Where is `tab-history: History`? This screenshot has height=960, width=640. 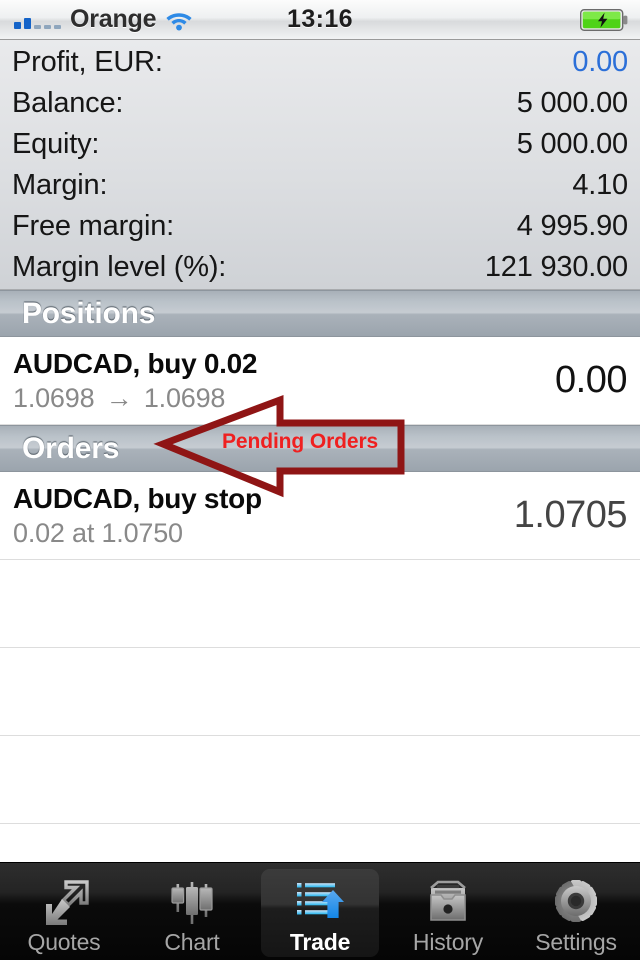
tab-history: History is located at coordinates (448, 911).